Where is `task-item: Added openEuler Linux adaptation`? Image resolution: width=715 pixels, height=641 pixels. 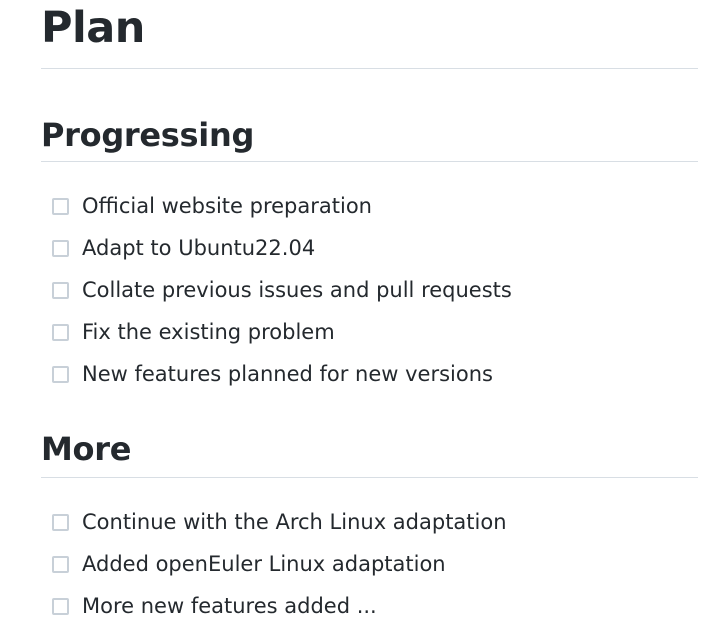 task-item: Added openEuler Linux adaptation is located at coordinates (375, 564).